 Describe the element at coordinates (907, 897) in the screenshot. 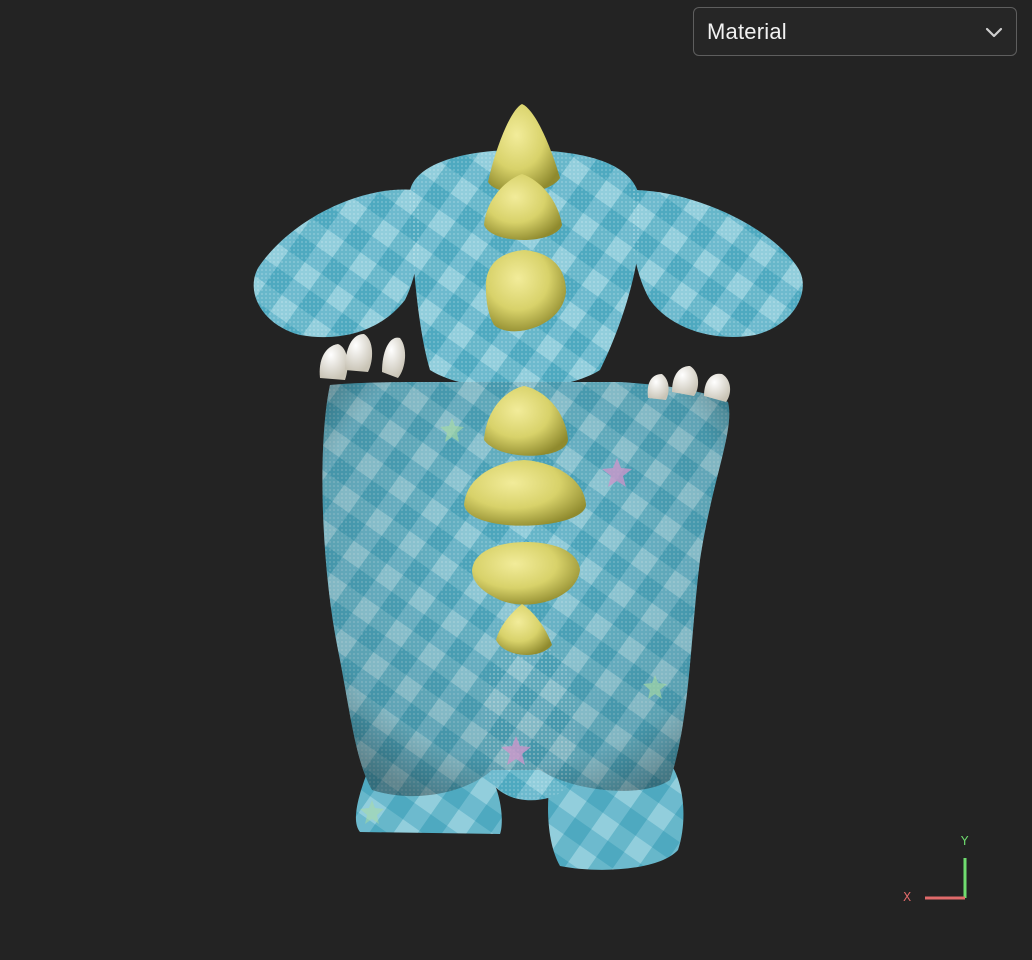

I see `axis-x-label: X` at that location.